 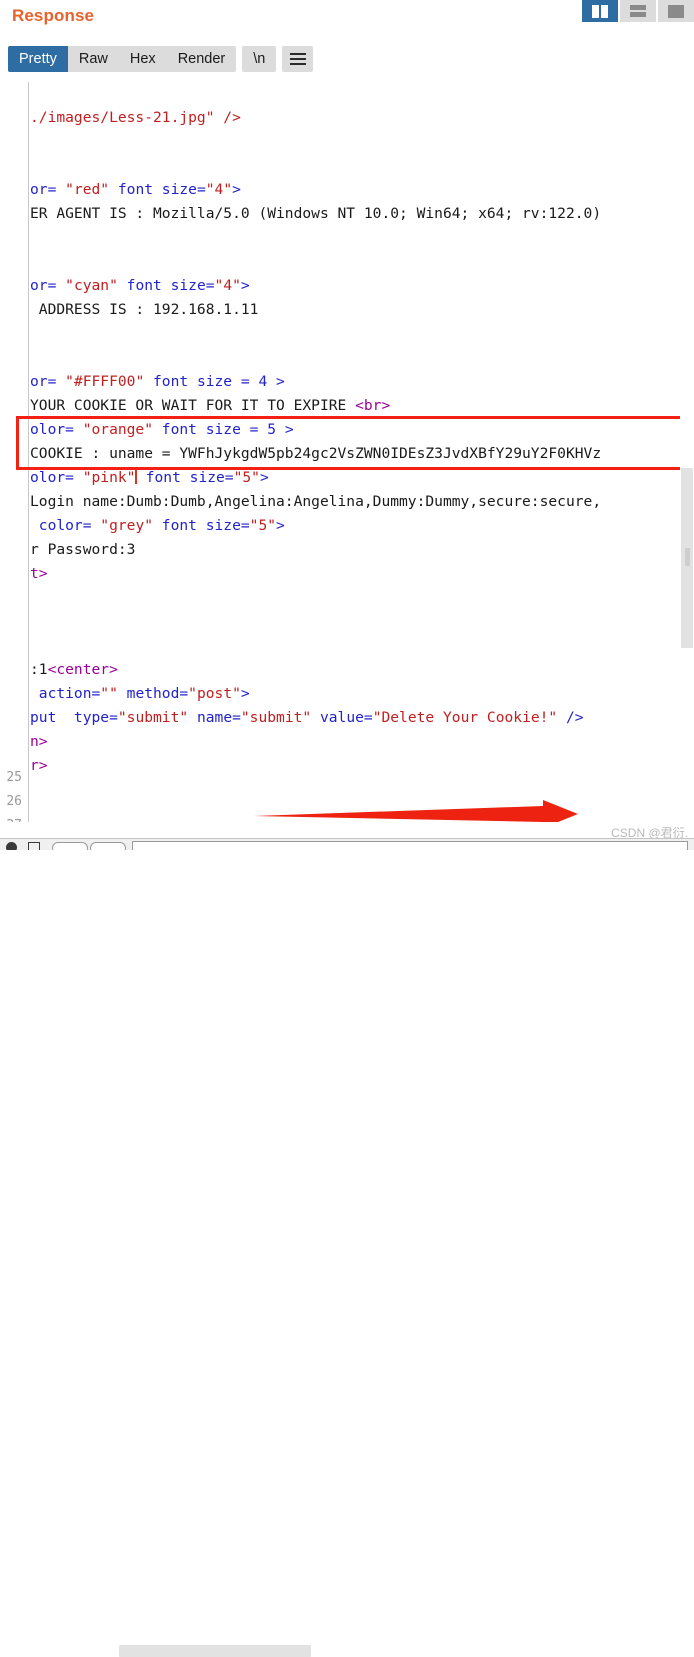 I want to click on tab-hex: Hex, so click(x=143, y=59).